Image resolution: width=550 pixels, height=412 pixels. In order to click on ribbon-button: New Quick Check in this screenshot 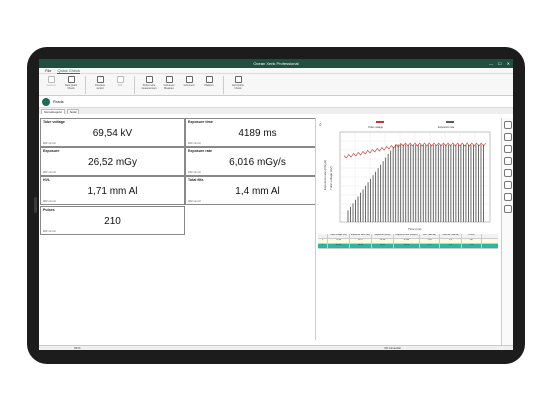, I will do `click(71, 83)`.